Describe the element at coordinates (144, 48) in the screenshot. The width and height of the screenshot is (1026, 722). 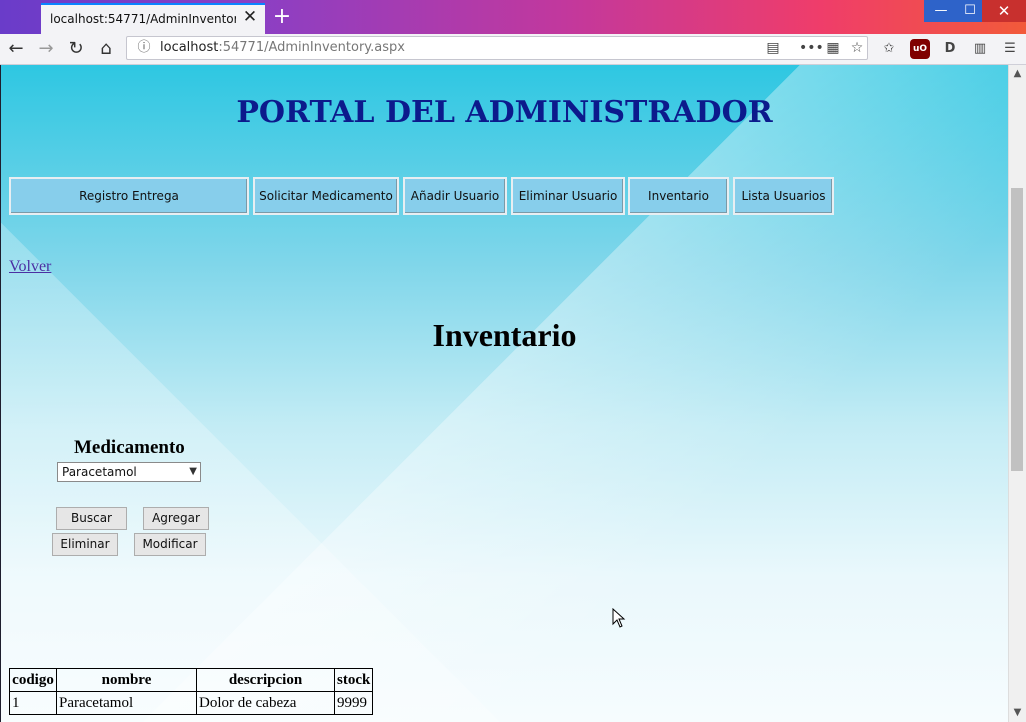
I see `info-icon: ⓘ` at that location.